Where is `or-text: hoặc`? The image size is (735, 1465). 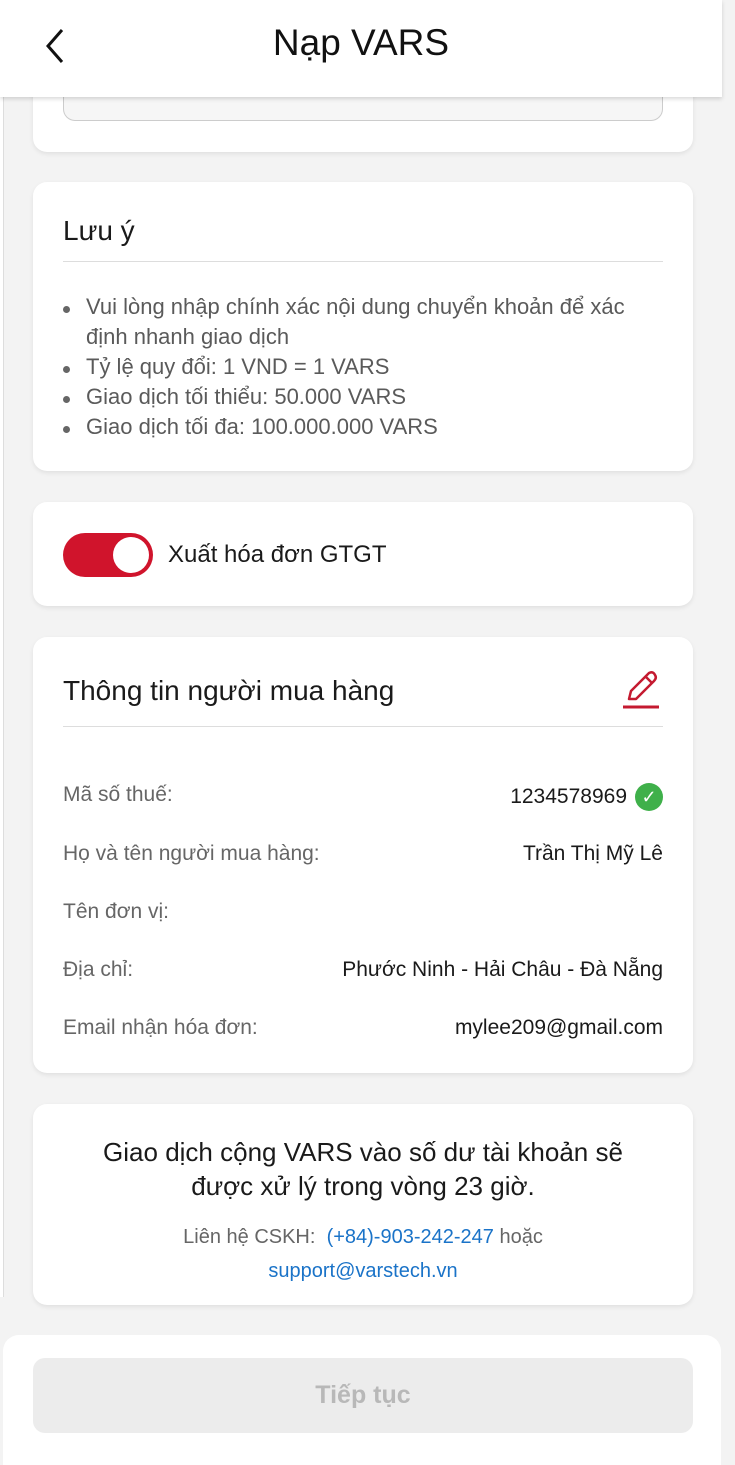
or-text: hoặc is located at coordinates (521, 1237).